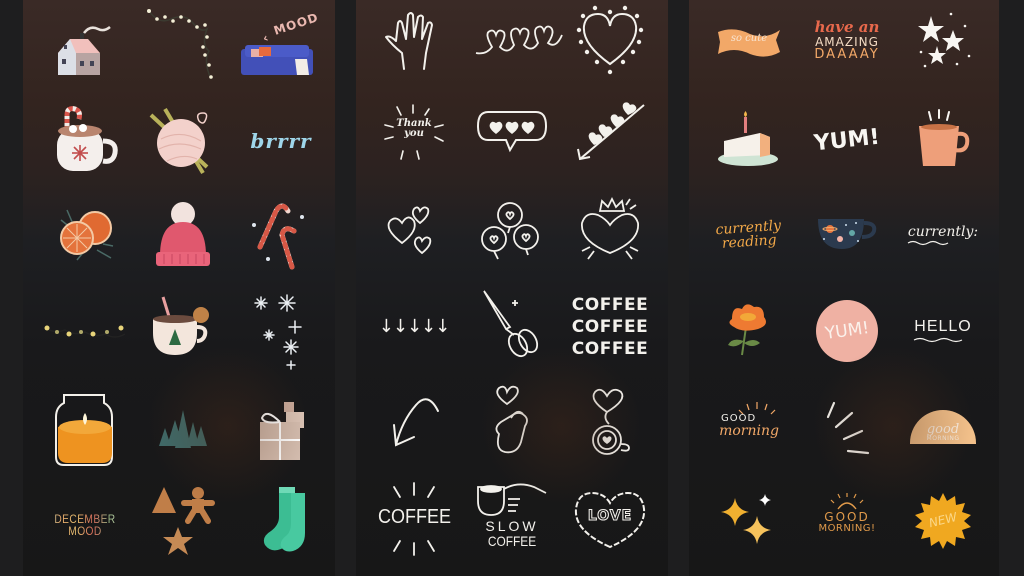  What do you see at coordinates (181, 325) in the screenshot?
I see `gingerbread-mug-icon` at bounding box center [181, 325].